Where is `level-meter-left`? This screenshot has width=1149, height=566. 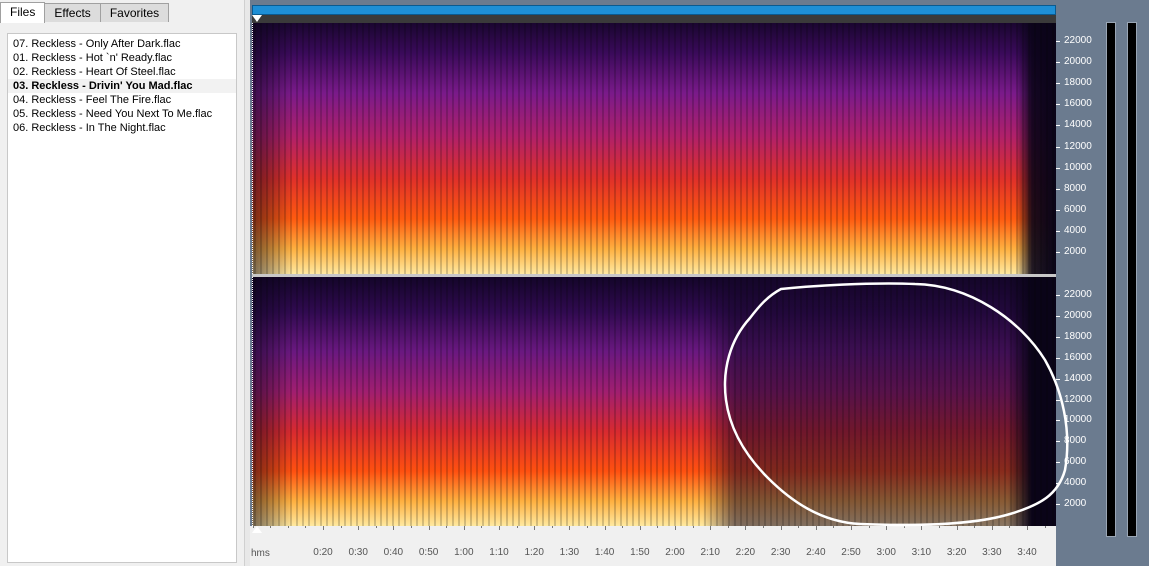
level-meter-left is located at coordinates (1111, 279).